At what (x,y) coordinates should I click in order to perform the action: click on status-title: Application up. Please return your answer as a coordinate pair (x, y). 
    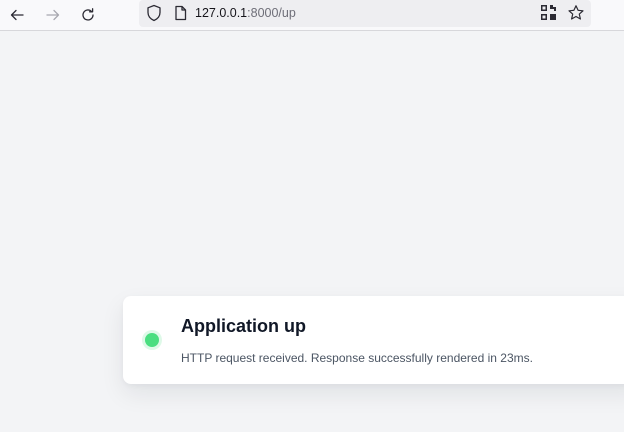
    Looking at the image, I should click on (243, 326).